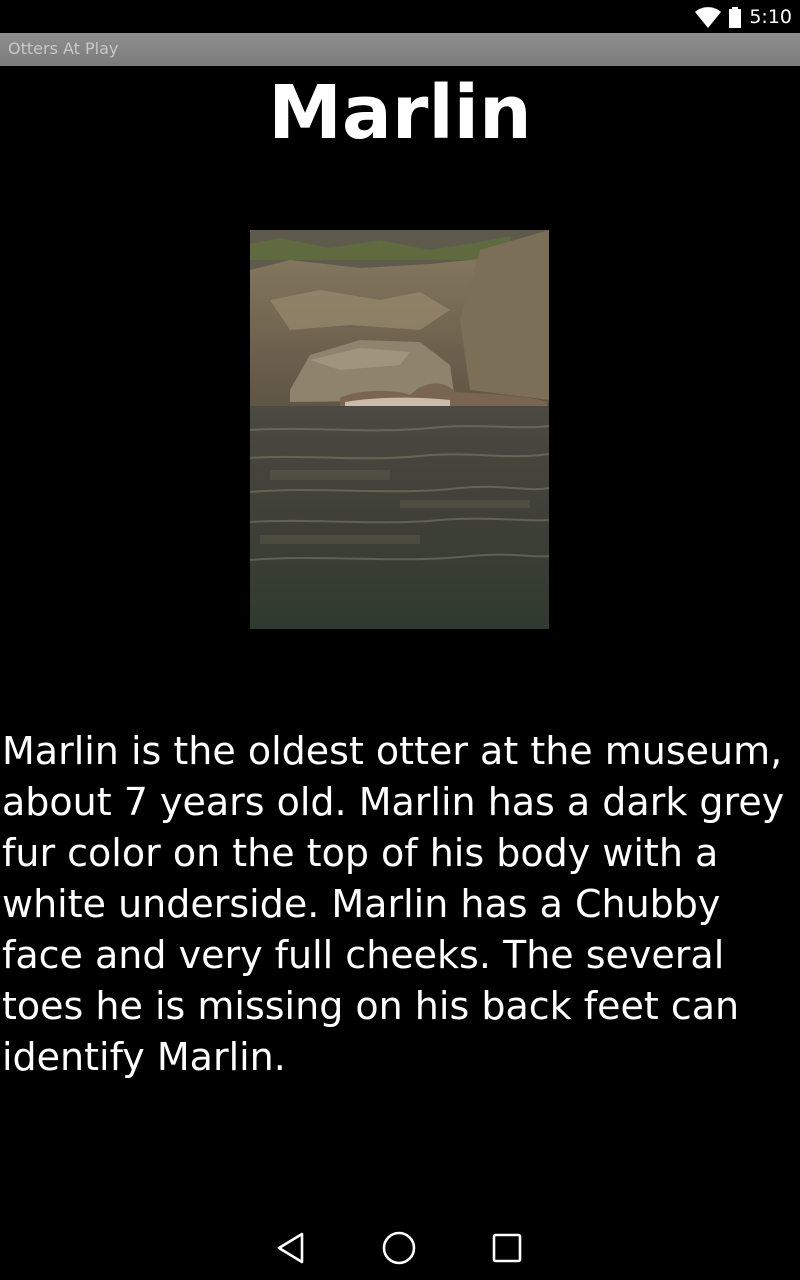 The image size is (800, 1280). I want to click on navigation-bar, so click(400, 1248).